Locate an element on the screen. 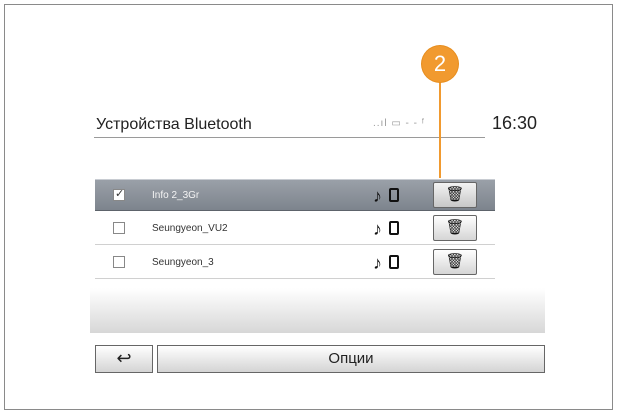  screen-title: Устройства Bluetooth is located at coordinates (174, 124).